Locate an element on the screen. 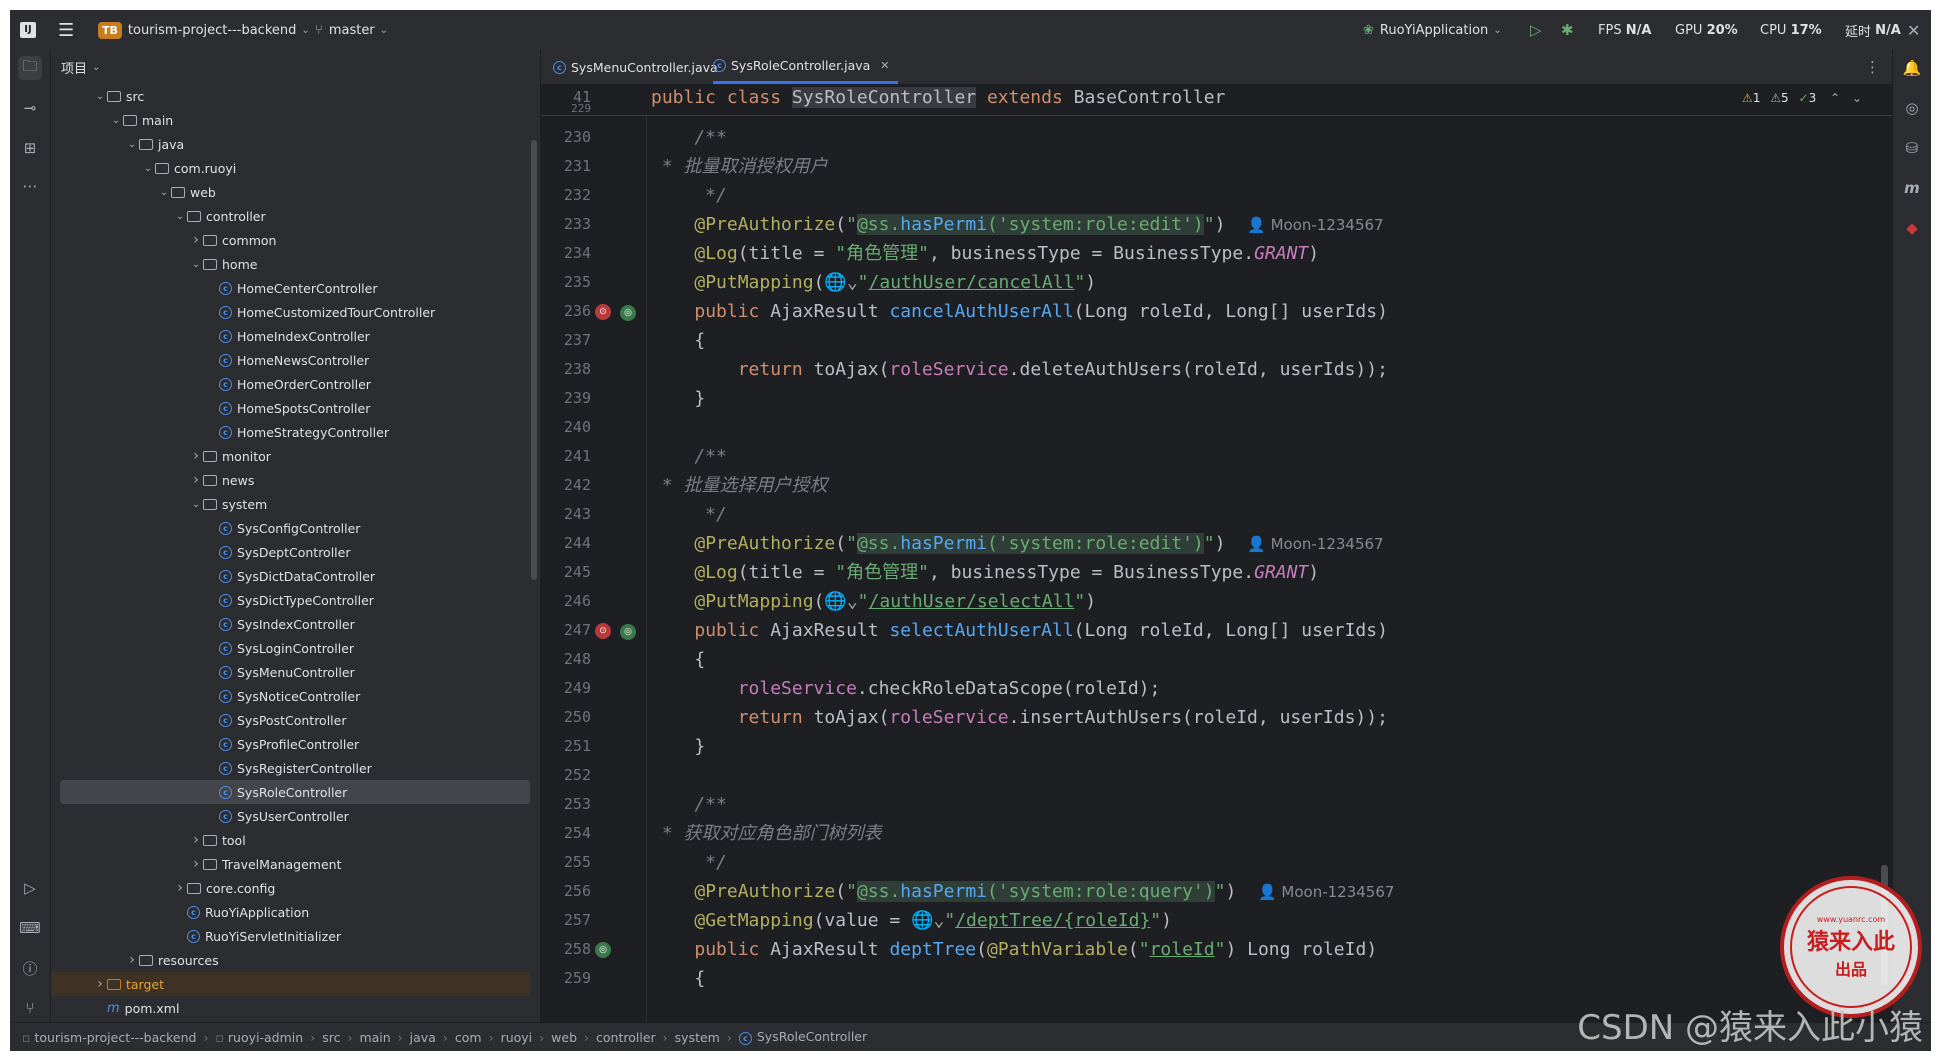 This screenshot has height=1061, width=1941. maven-icon: m is located at coordinates (1912, 188).